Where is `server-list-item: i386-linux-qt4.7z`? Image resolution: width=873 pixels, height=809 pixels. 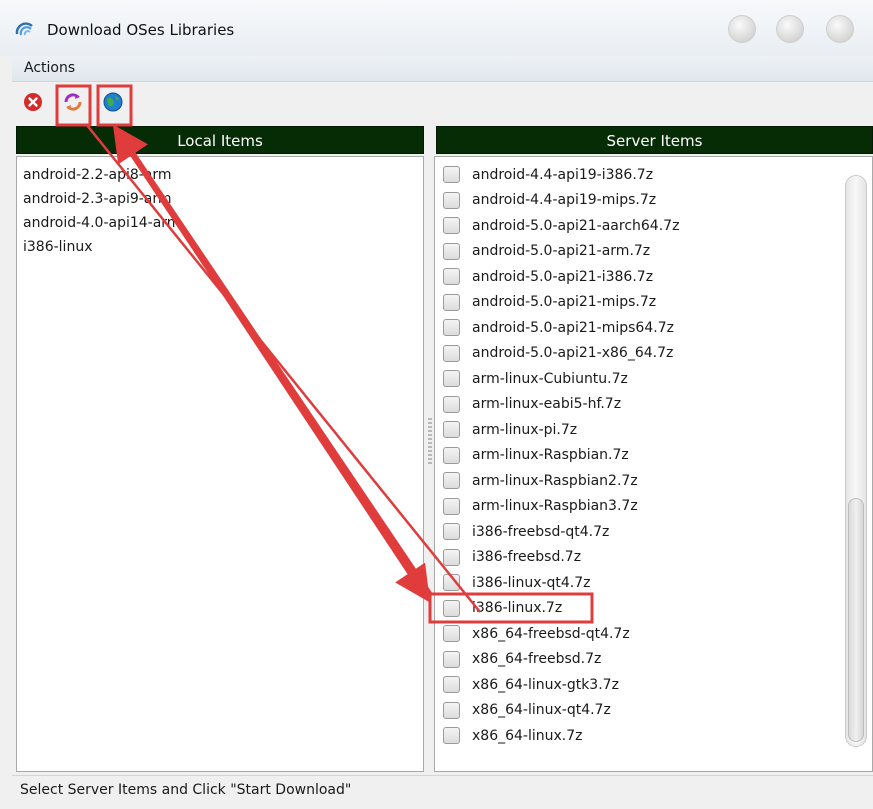 server-list-item: i386-linux-qt4.7z is located at coordinates (561, 583).